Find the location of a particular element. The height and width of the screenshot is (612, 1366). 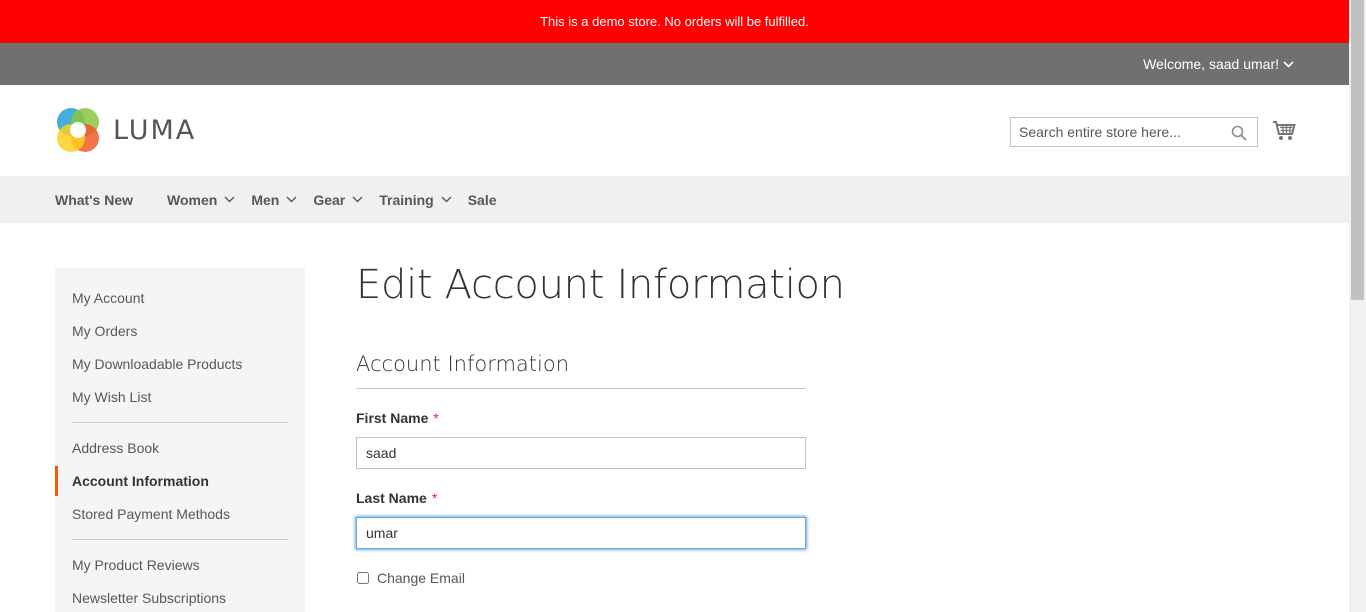

sidebar-item-account-information: Account Information is located at coordinates (140, 481).